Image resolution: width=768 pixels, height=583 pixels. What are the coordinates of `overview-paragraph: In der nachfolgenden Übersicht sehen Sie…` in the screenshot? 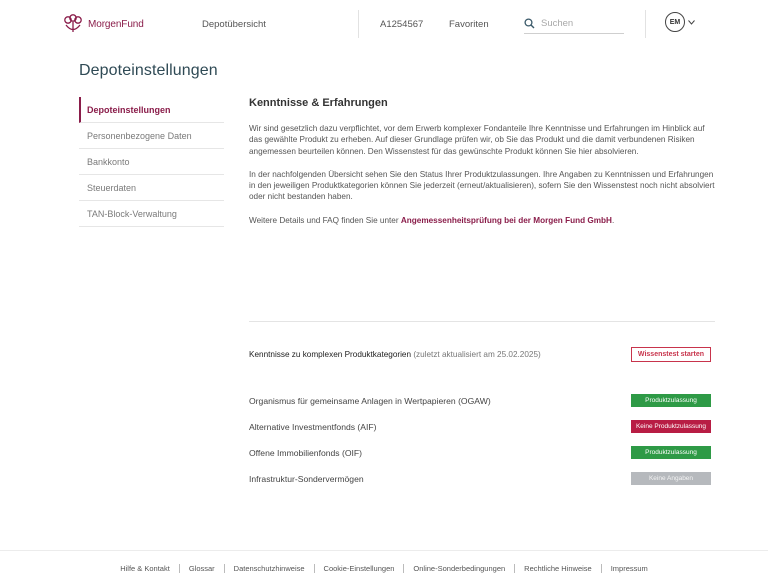 It's located at (482, 185).